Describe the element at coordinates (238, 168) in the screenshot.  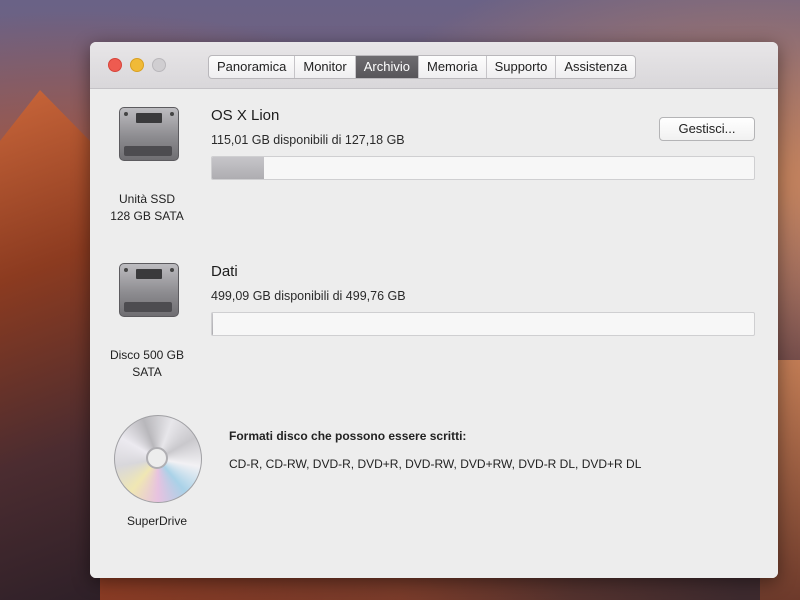
I see `storage-usage-fill-os-x-lion` at that location.